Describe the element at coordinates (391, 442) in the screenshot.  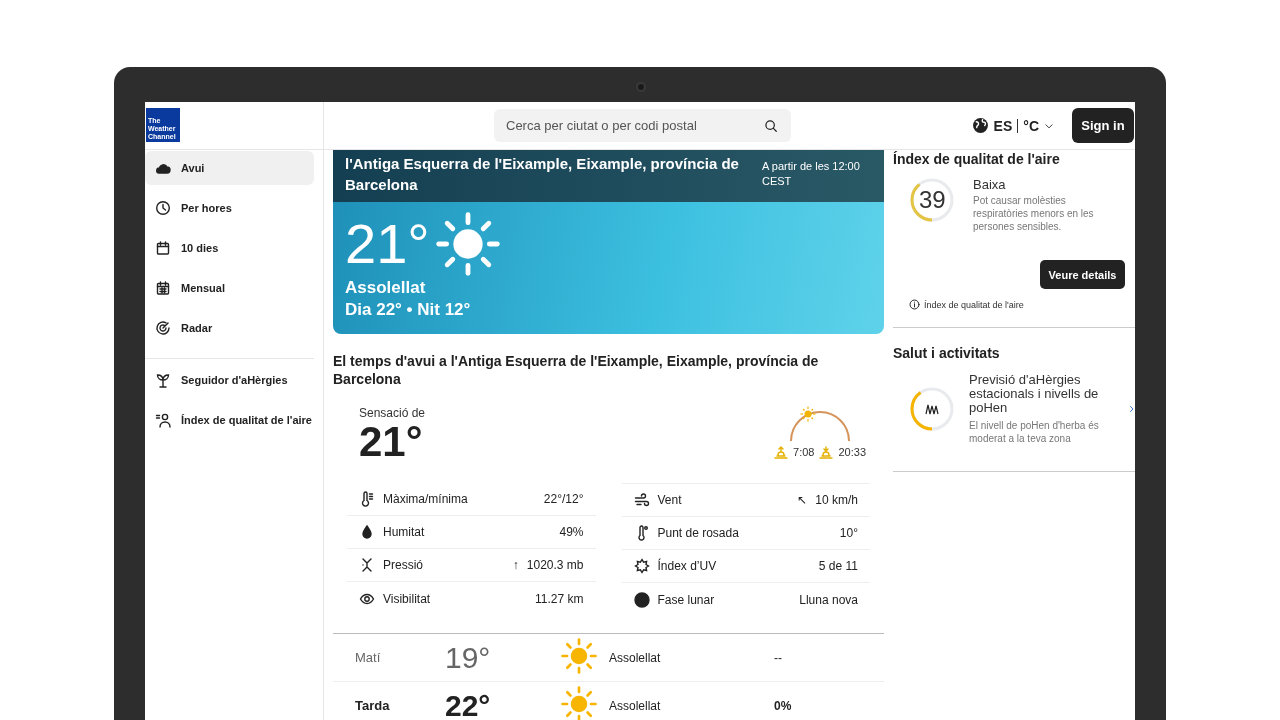
I see `feels-like-temperature: 21°` at that location.